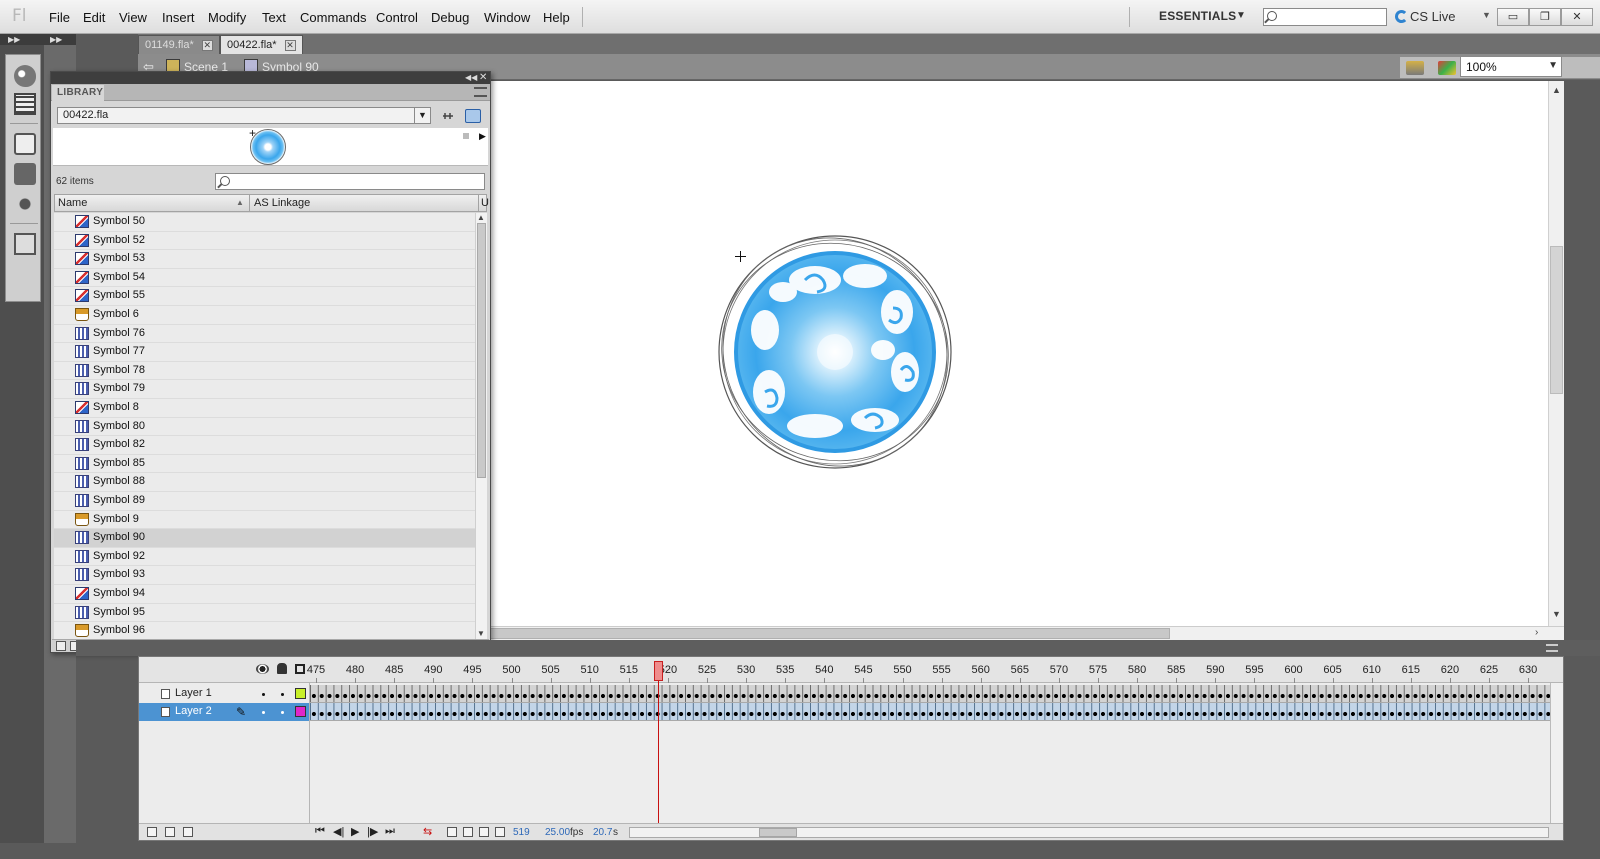 Image resolution: width=1600 pixels, height=859 pixels. What do you see at coordinates (264, 557) in the screenshot?
I see `library-item: Symbol 92` at bounding box center [264, 557].